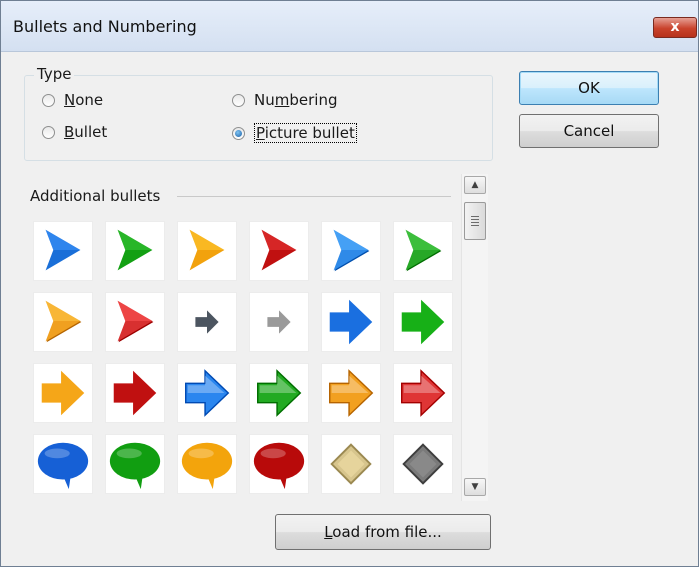 Image resolution: width=699 pixels, height=567 pixels. I want to click on green-speech-bubble-icon, so click(135, 466).